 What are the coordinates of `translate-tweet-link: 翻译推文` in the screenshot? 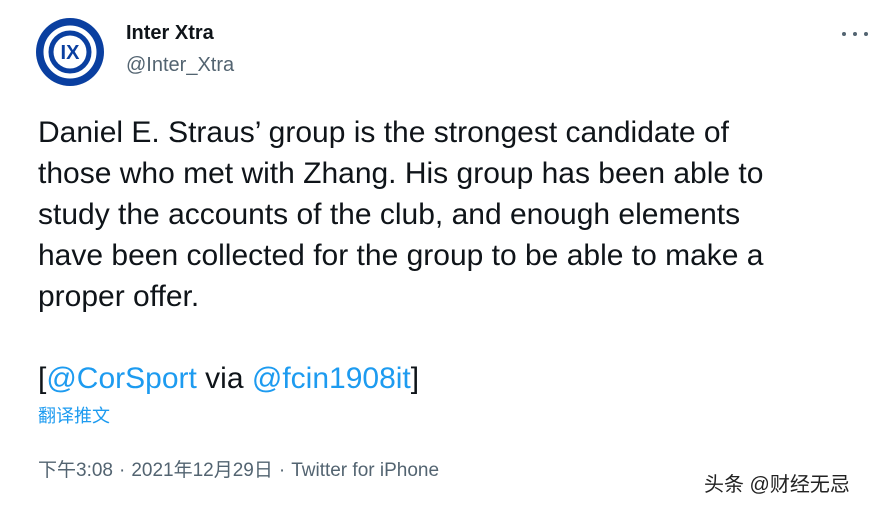 It's located at (74, 415).